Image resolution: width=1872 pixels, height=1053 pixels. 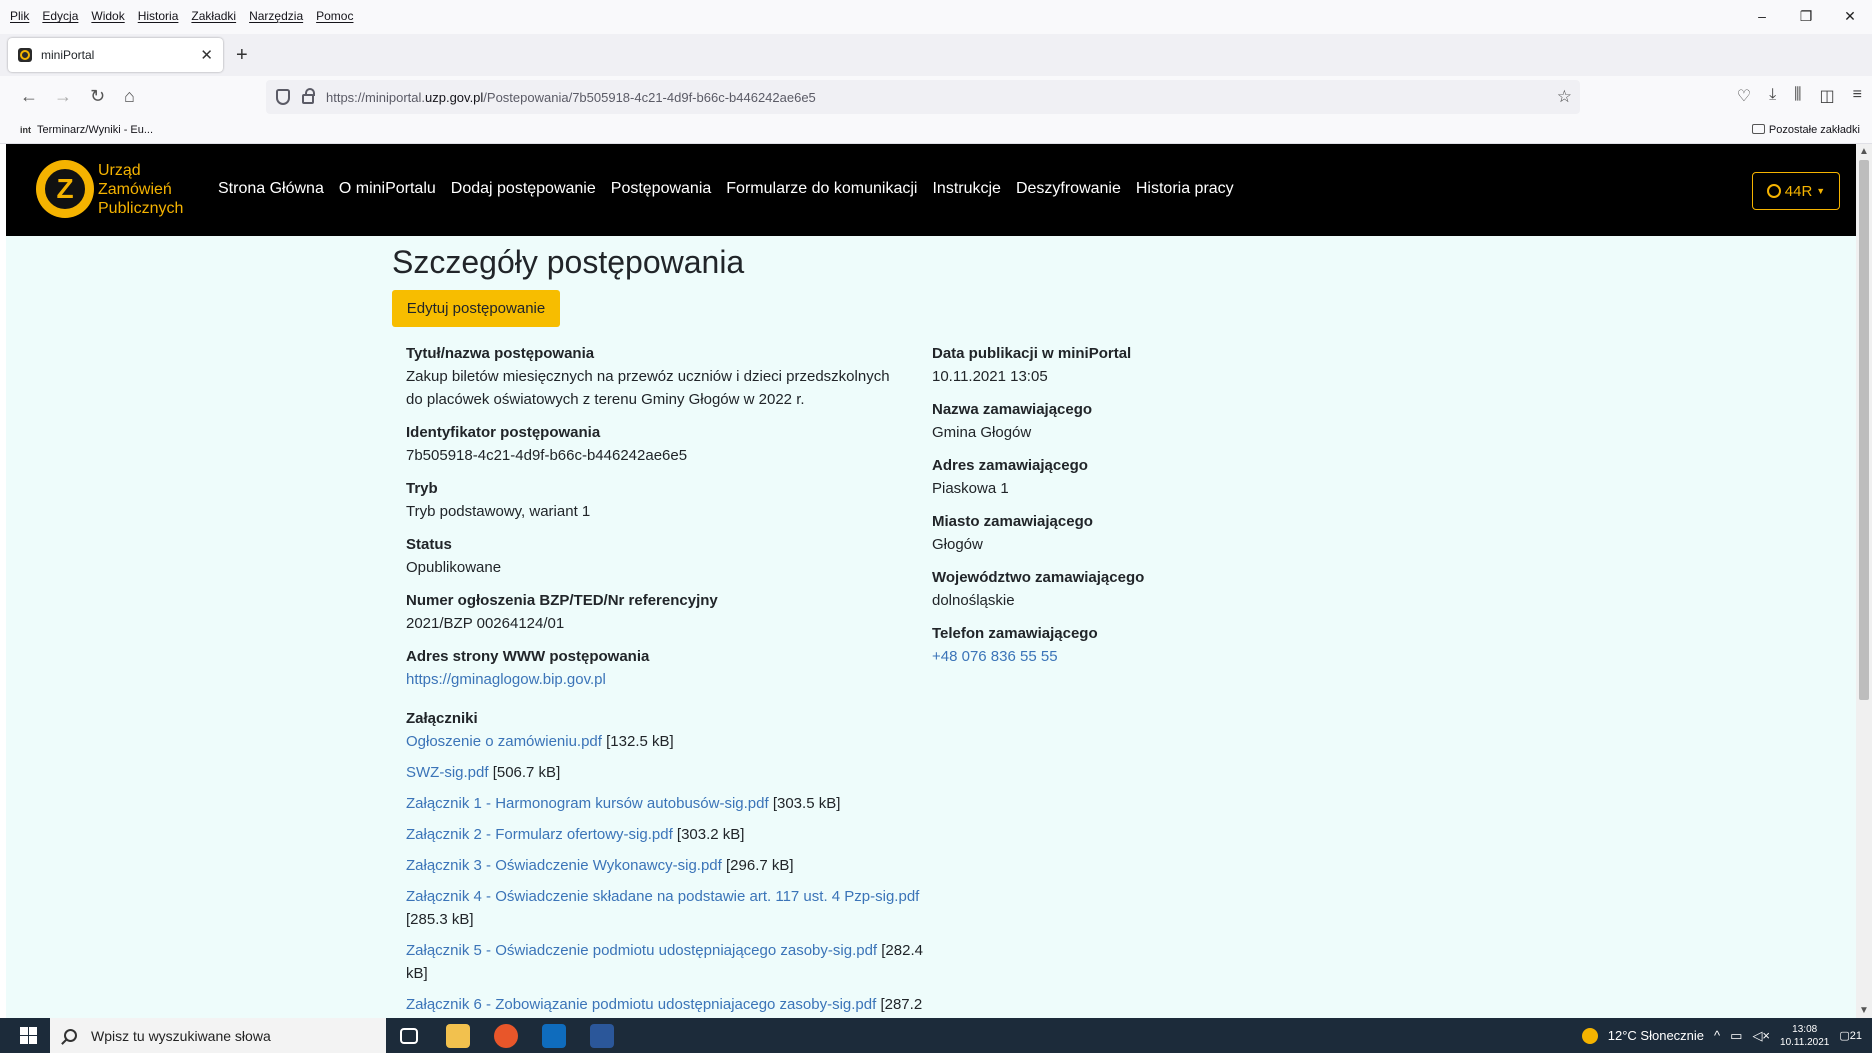 What do you see at coordinates (1012, 409) in the screenshot?
I see `field-label: Nazwa zamawiającego` at bounding box center [1012, 409].